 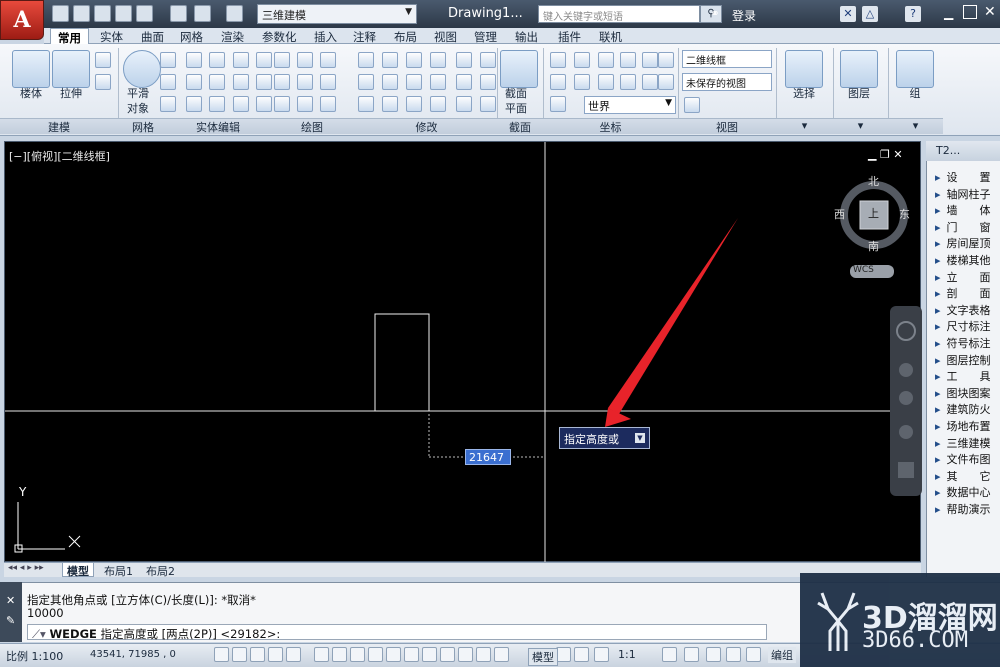 I want to click on save-as-icon, so click(x=123, y=13).